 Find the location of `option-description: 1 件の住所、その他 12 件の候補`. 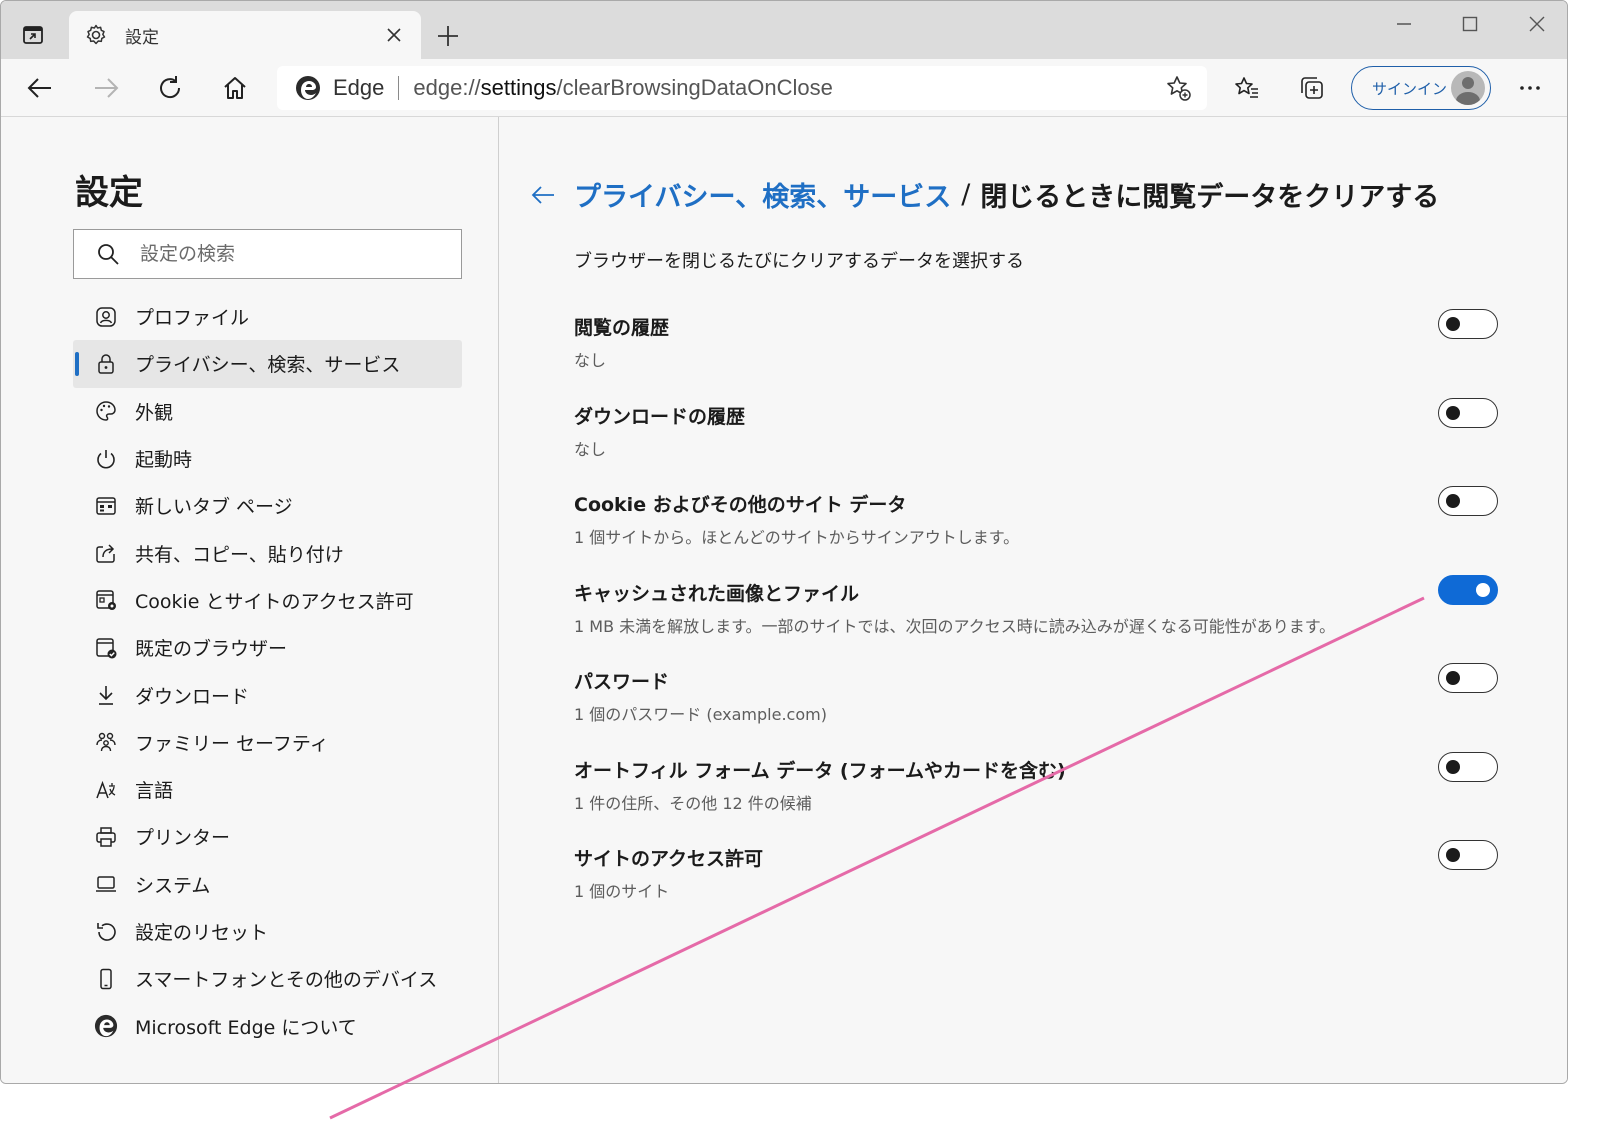

option-description: 1 件の住所、その他 12 件の候補 is located at coordinates (693, 803).